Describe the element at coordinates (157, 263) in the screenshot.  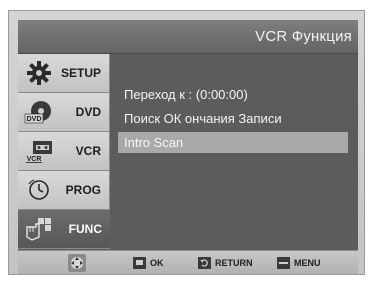
I see `ok-hint-label: OK` at that location.